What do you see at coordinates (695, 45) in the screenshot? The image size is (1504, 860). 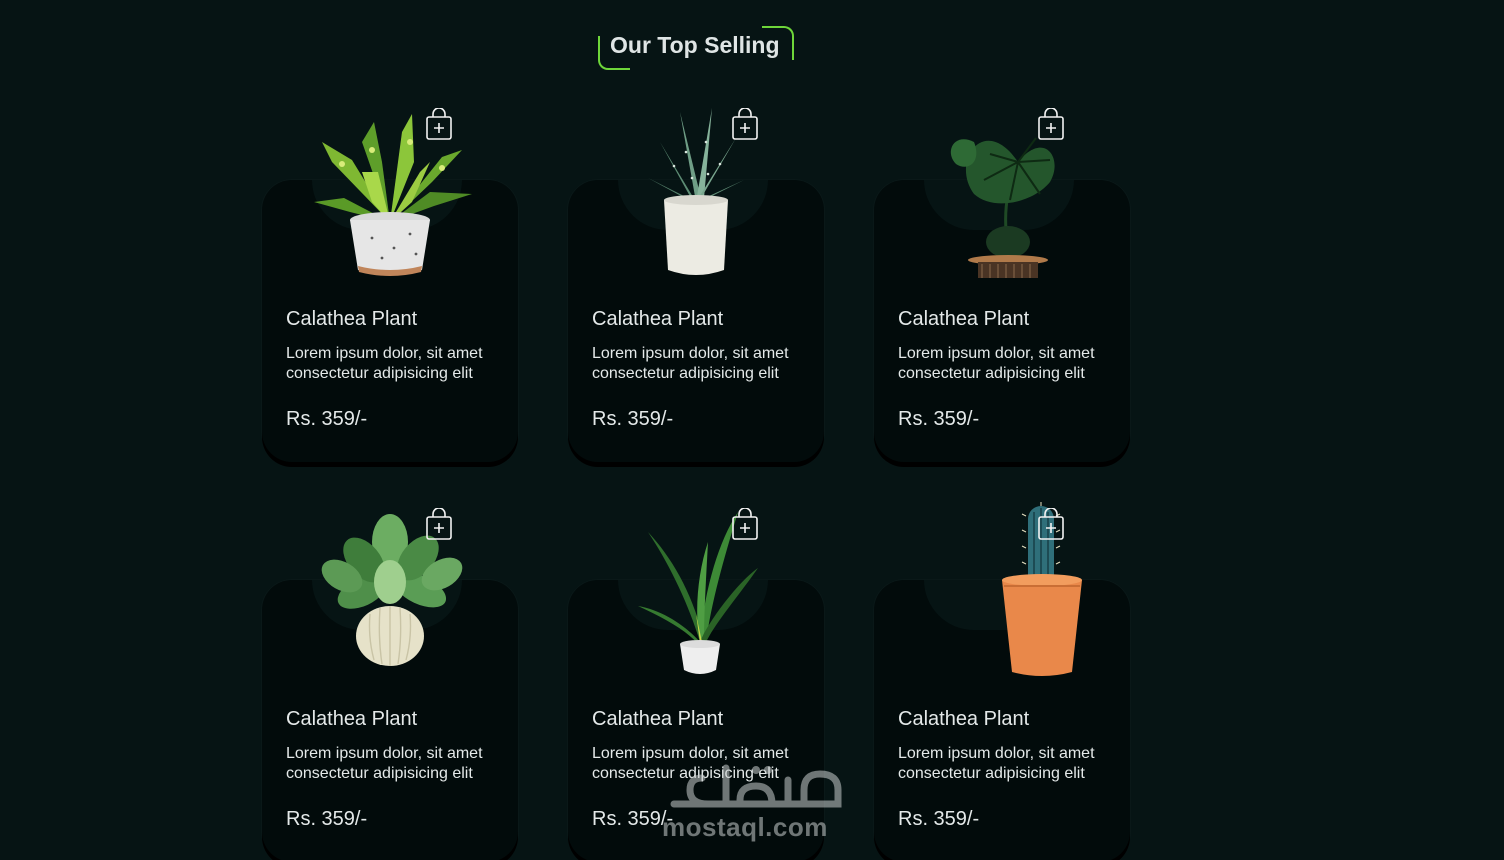 I see `section-title: Our Top Selling` at bounding box center [695, 45].